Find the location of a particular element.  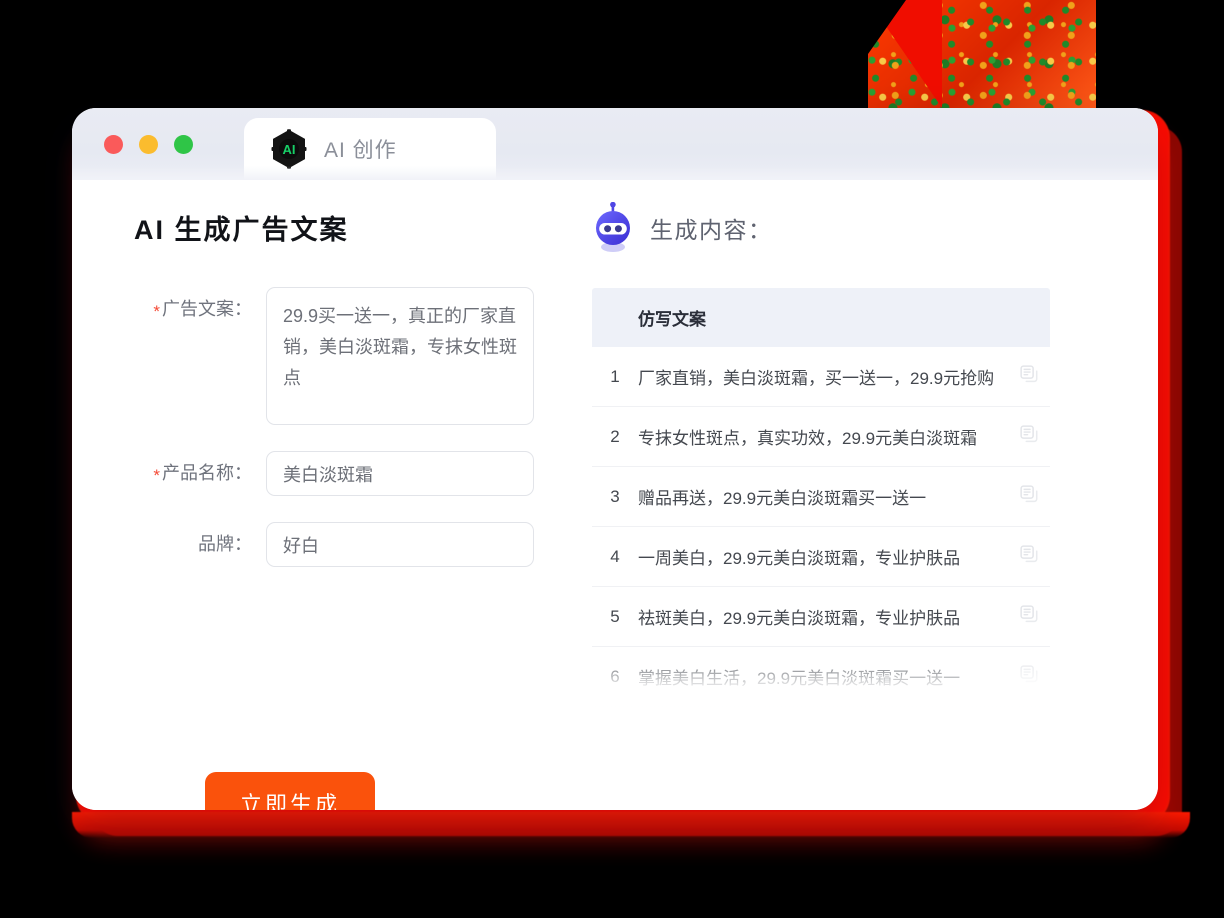

table-row: 7女神必备，29.9元美白淡斑霜，护肤必备 is located at coordinates (821, 709).